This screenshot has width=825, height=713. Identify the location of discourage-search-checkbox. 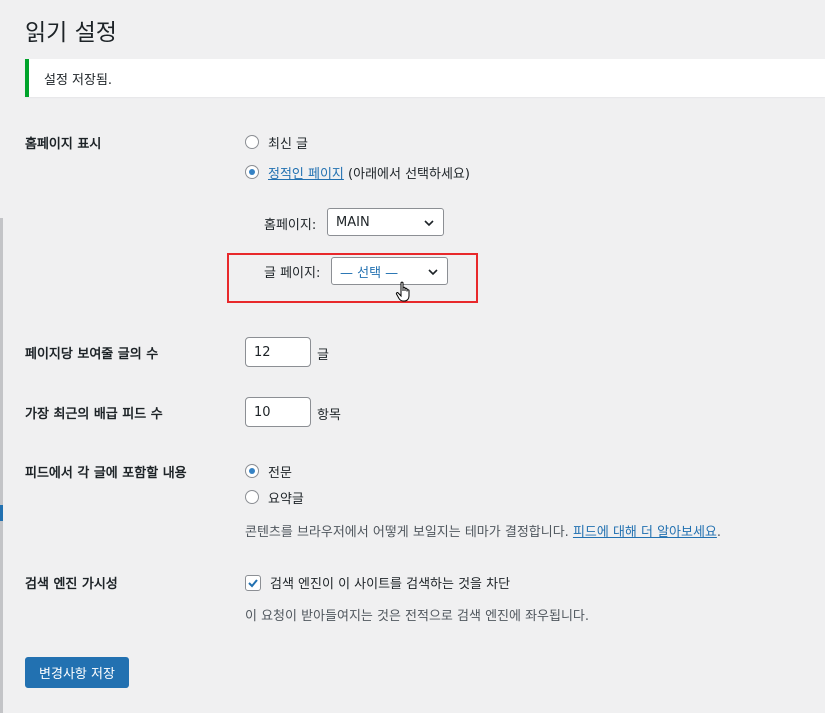
(253, 582).